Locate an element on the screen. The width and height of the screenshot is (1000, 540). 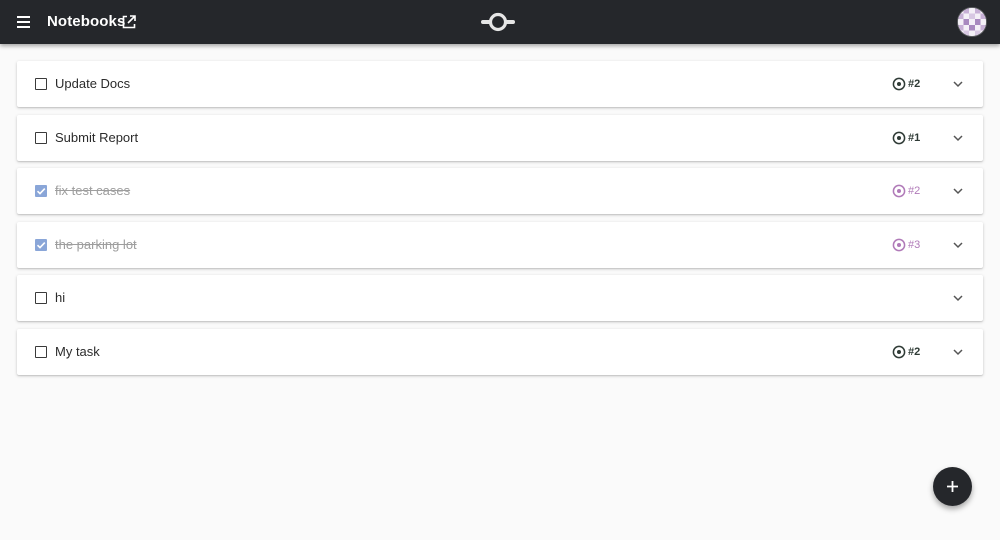
task-label: My task is located at coordinates (77, 351).